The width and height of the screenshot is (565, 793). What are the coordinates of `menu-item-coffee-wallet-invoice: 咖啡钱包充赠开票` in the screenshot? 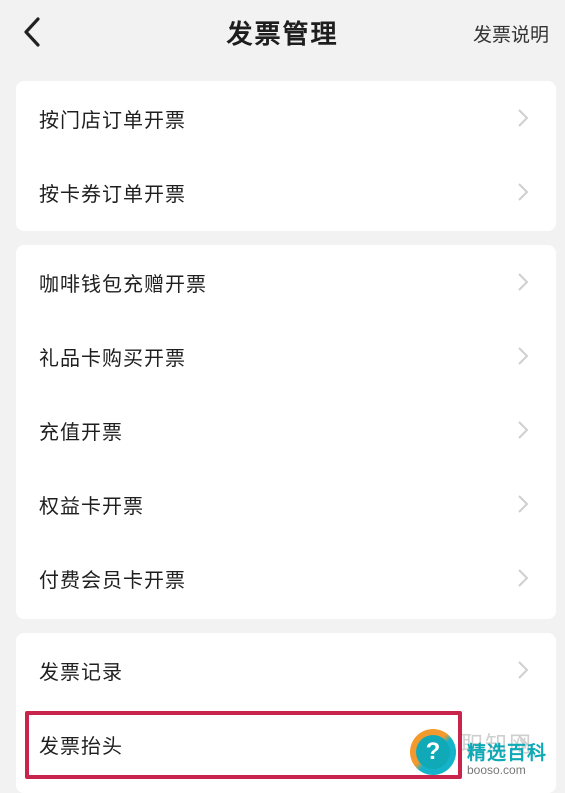 It's located at (286, 282).